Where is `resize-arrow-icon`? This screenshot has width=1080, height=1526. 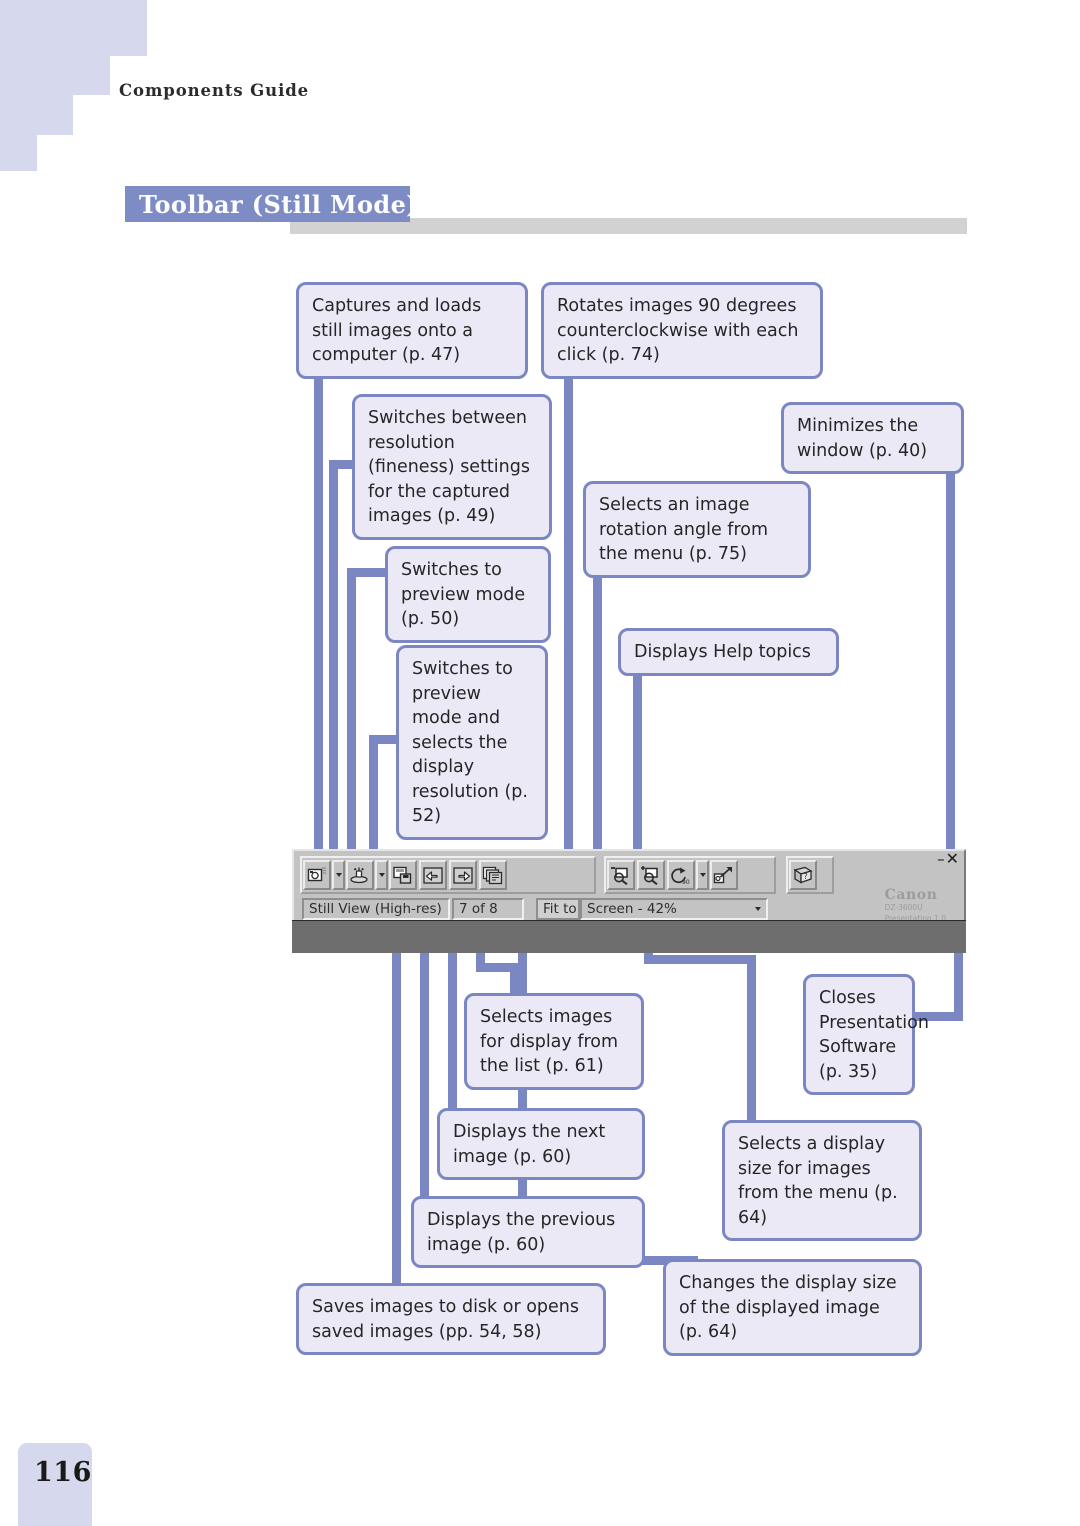 resize-arrow-icon is located at coordinates (722, 874).